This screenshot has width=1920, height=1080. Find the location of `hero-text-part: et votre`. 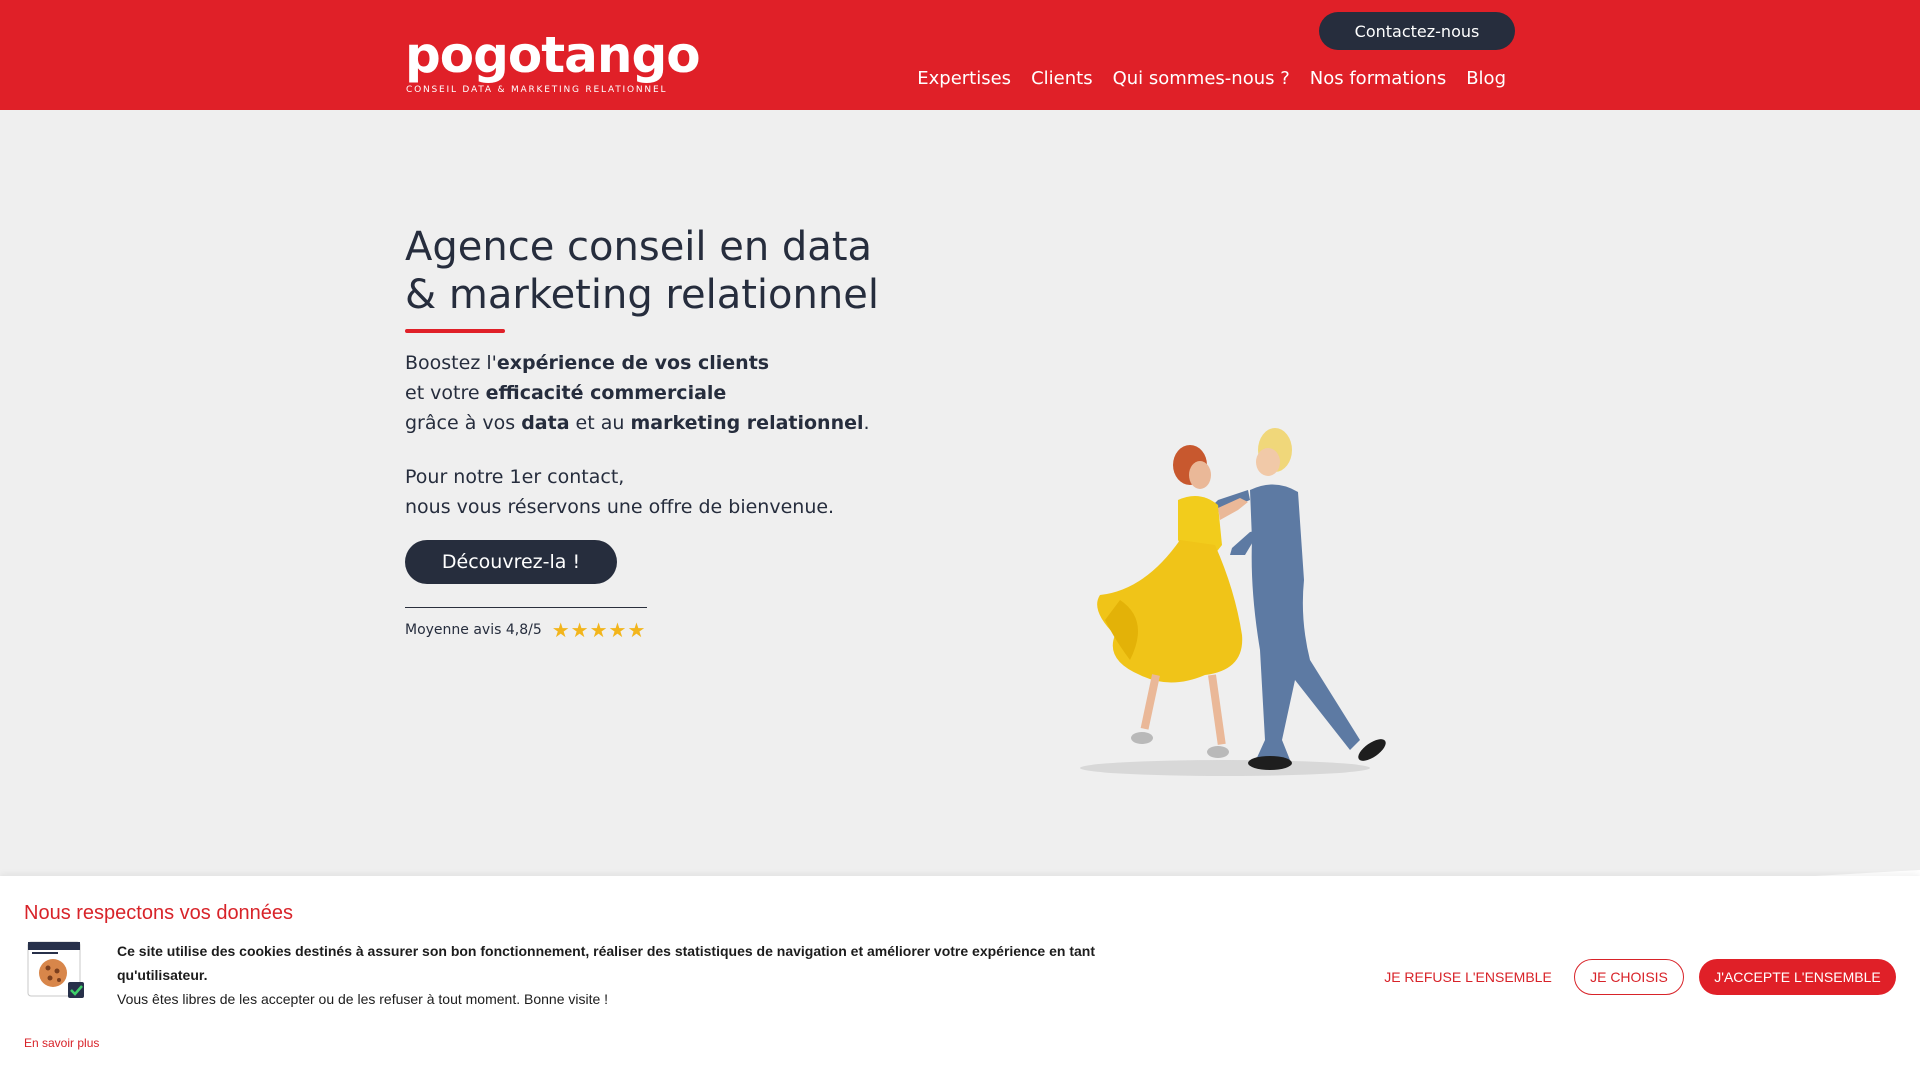

hero-text-part: et votre is located at coordinates (445, 393).